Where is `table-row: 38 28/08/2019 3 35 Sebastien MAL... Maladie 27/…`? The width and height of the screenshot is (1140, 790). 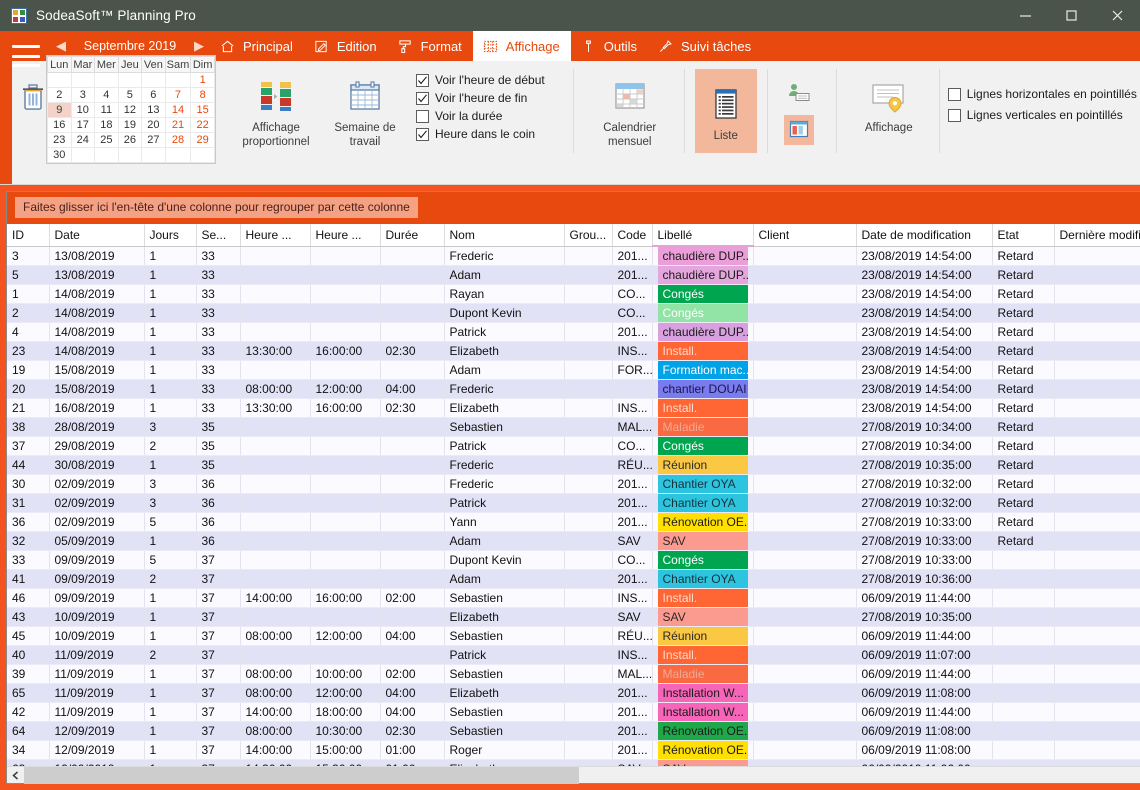
table-row: 38 28/08/2019 3 35 Sebastien MAL... Maladie 27/… is located at coordinates (573, 427).